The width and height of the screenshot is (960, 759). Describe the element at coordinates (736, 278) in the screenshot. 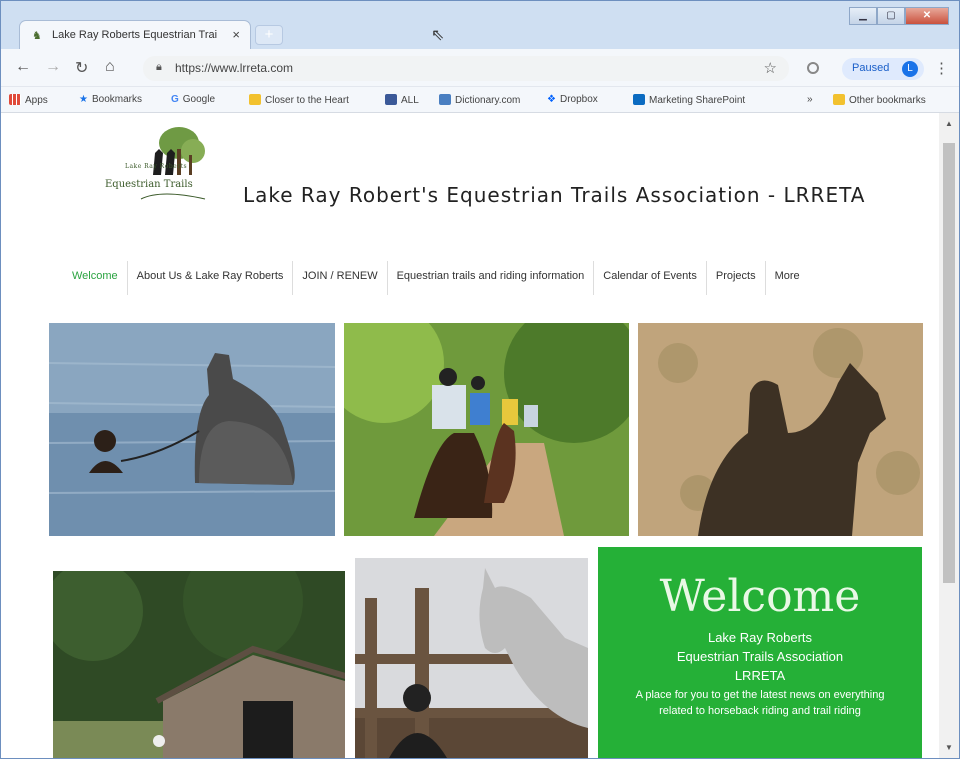

I see `nav-projects: Projects` at that location.